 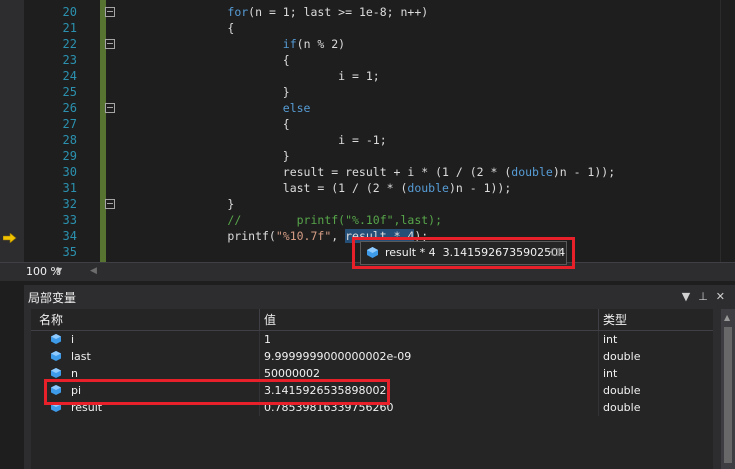 What do you see at coordinates (374, 28) in the screenshot?
I see `code-line: 21 {` at bounding box center [374, 28].